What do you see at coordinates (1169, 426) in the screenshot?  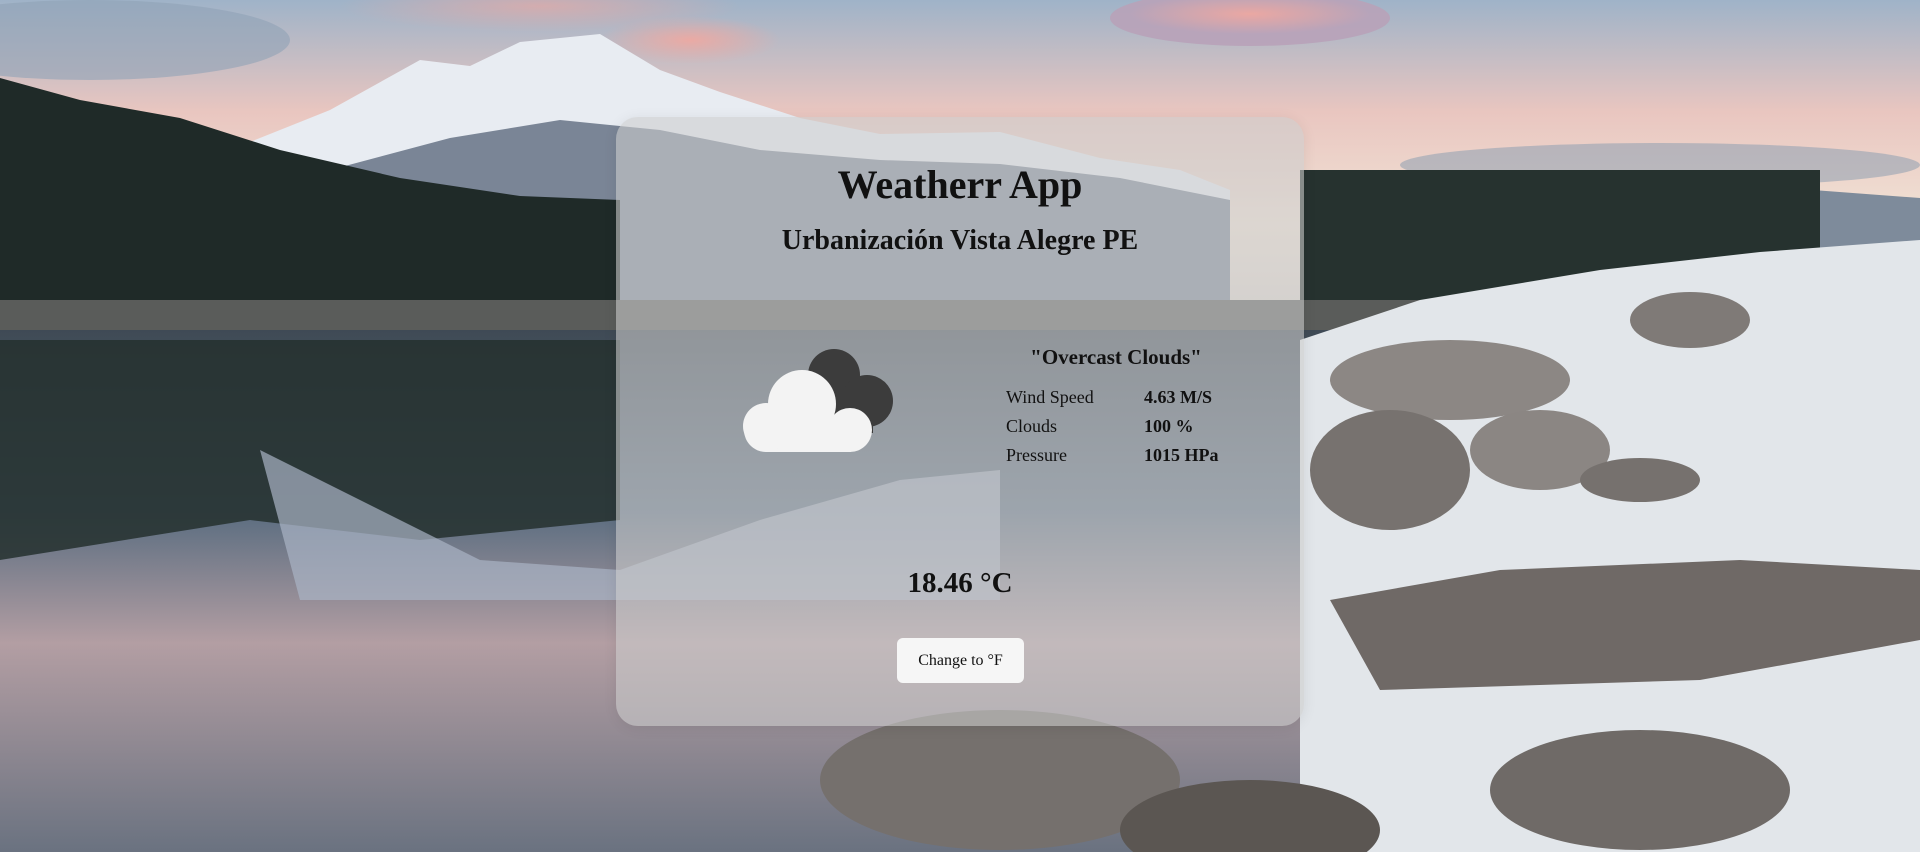 I see `clouds-value: 100 %` at bounding box center [1169, 426].